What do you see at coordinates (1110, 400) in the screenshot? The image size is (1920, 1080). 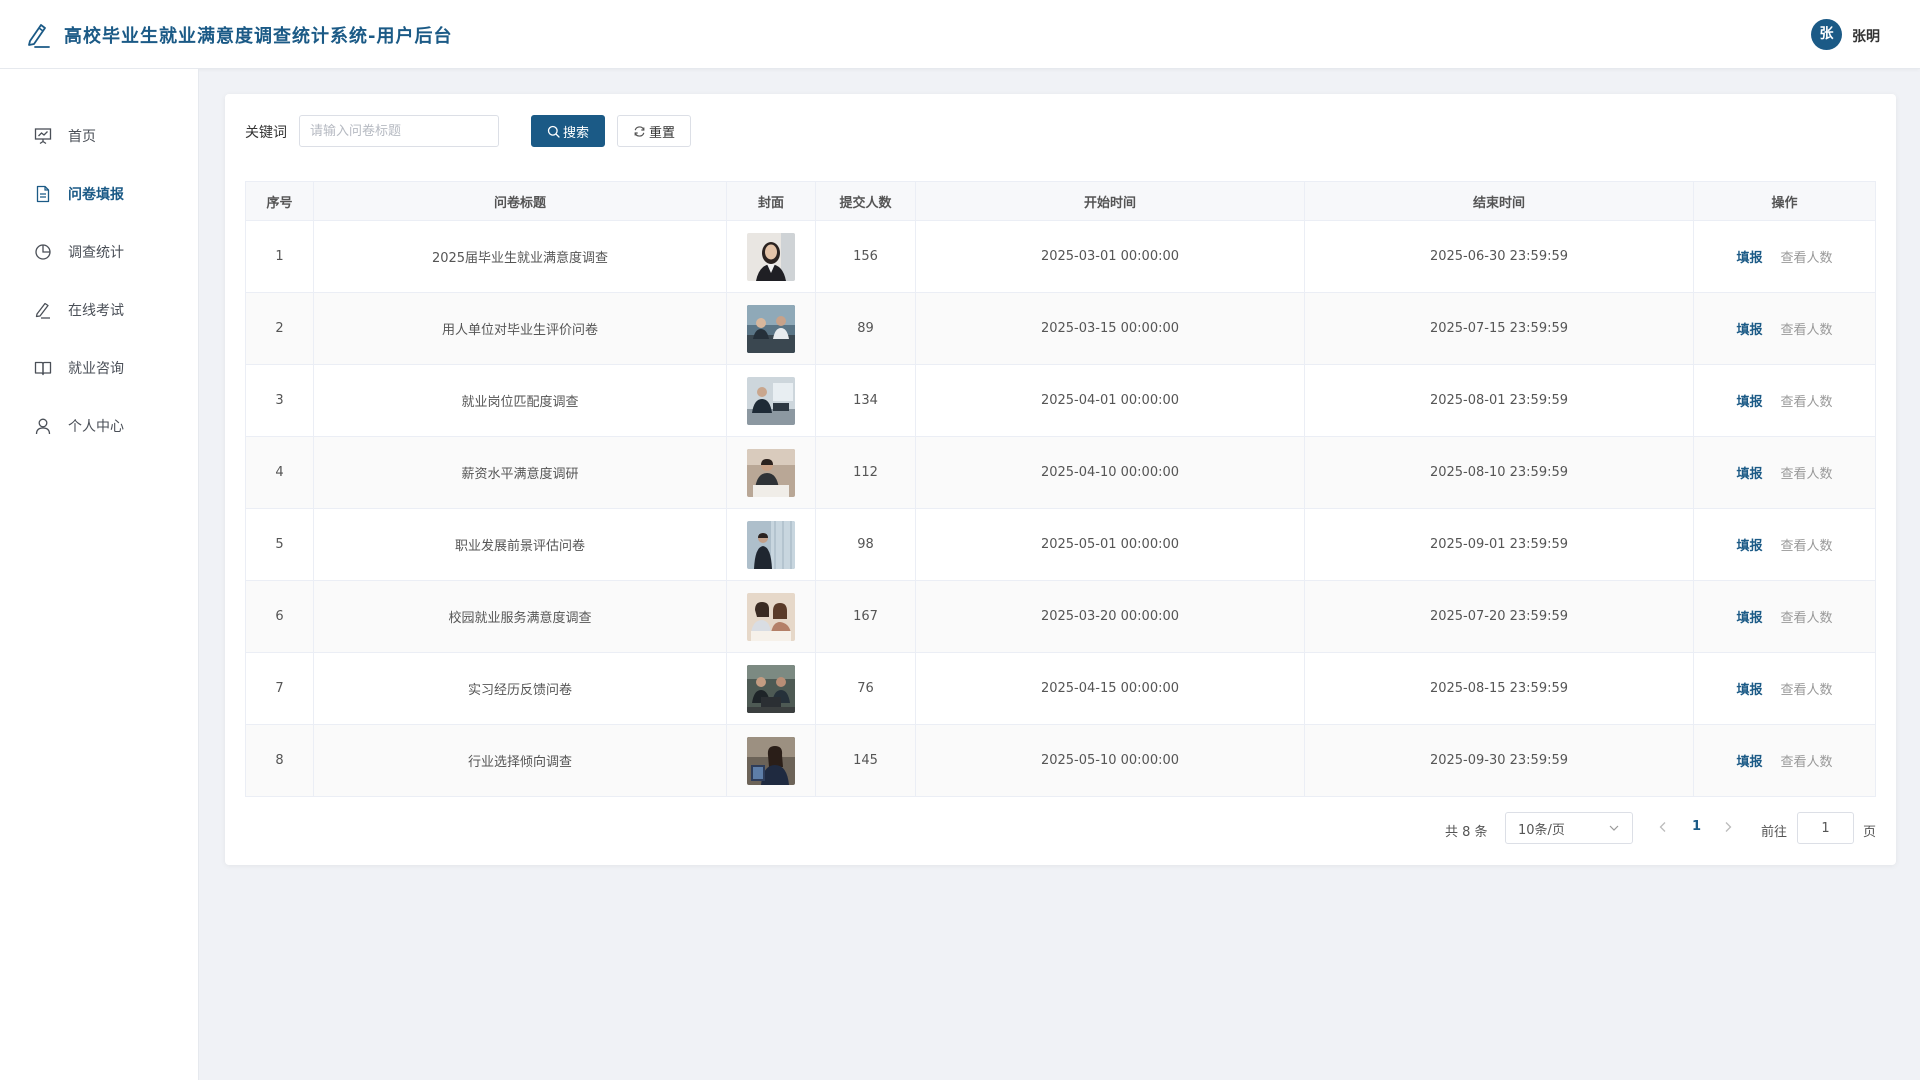 I see `cell-start: 2025-04-01 00:00:00` at bounding box center [1110, 400].